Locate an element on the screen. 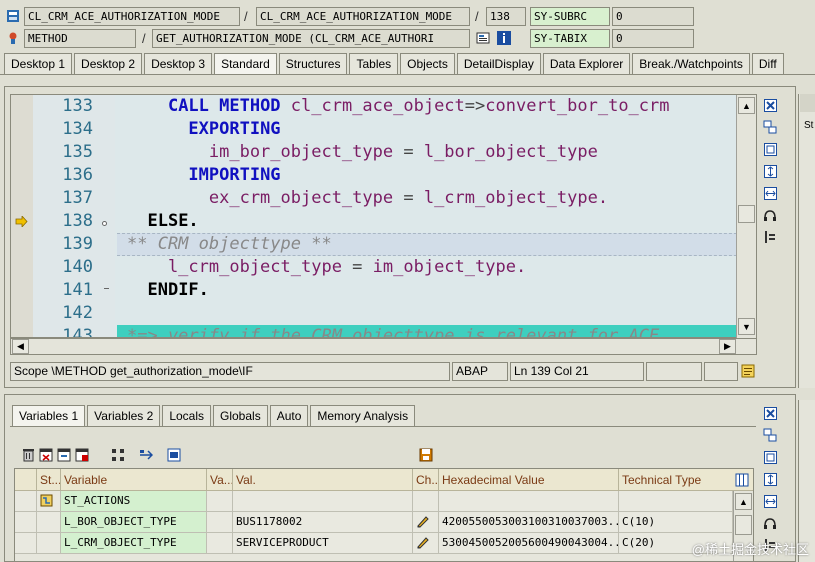 This screenshot has height=562, width=815. editor-vertical-scrollbar: ▲ ▼ is located at coordinates (746, 216).